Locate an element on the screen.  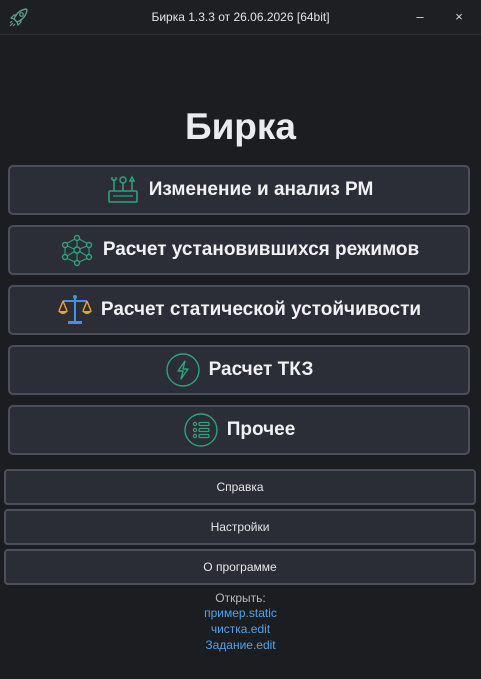
short-circuit-button: Расчет ТКЗ is located at coordinates (239, 370).